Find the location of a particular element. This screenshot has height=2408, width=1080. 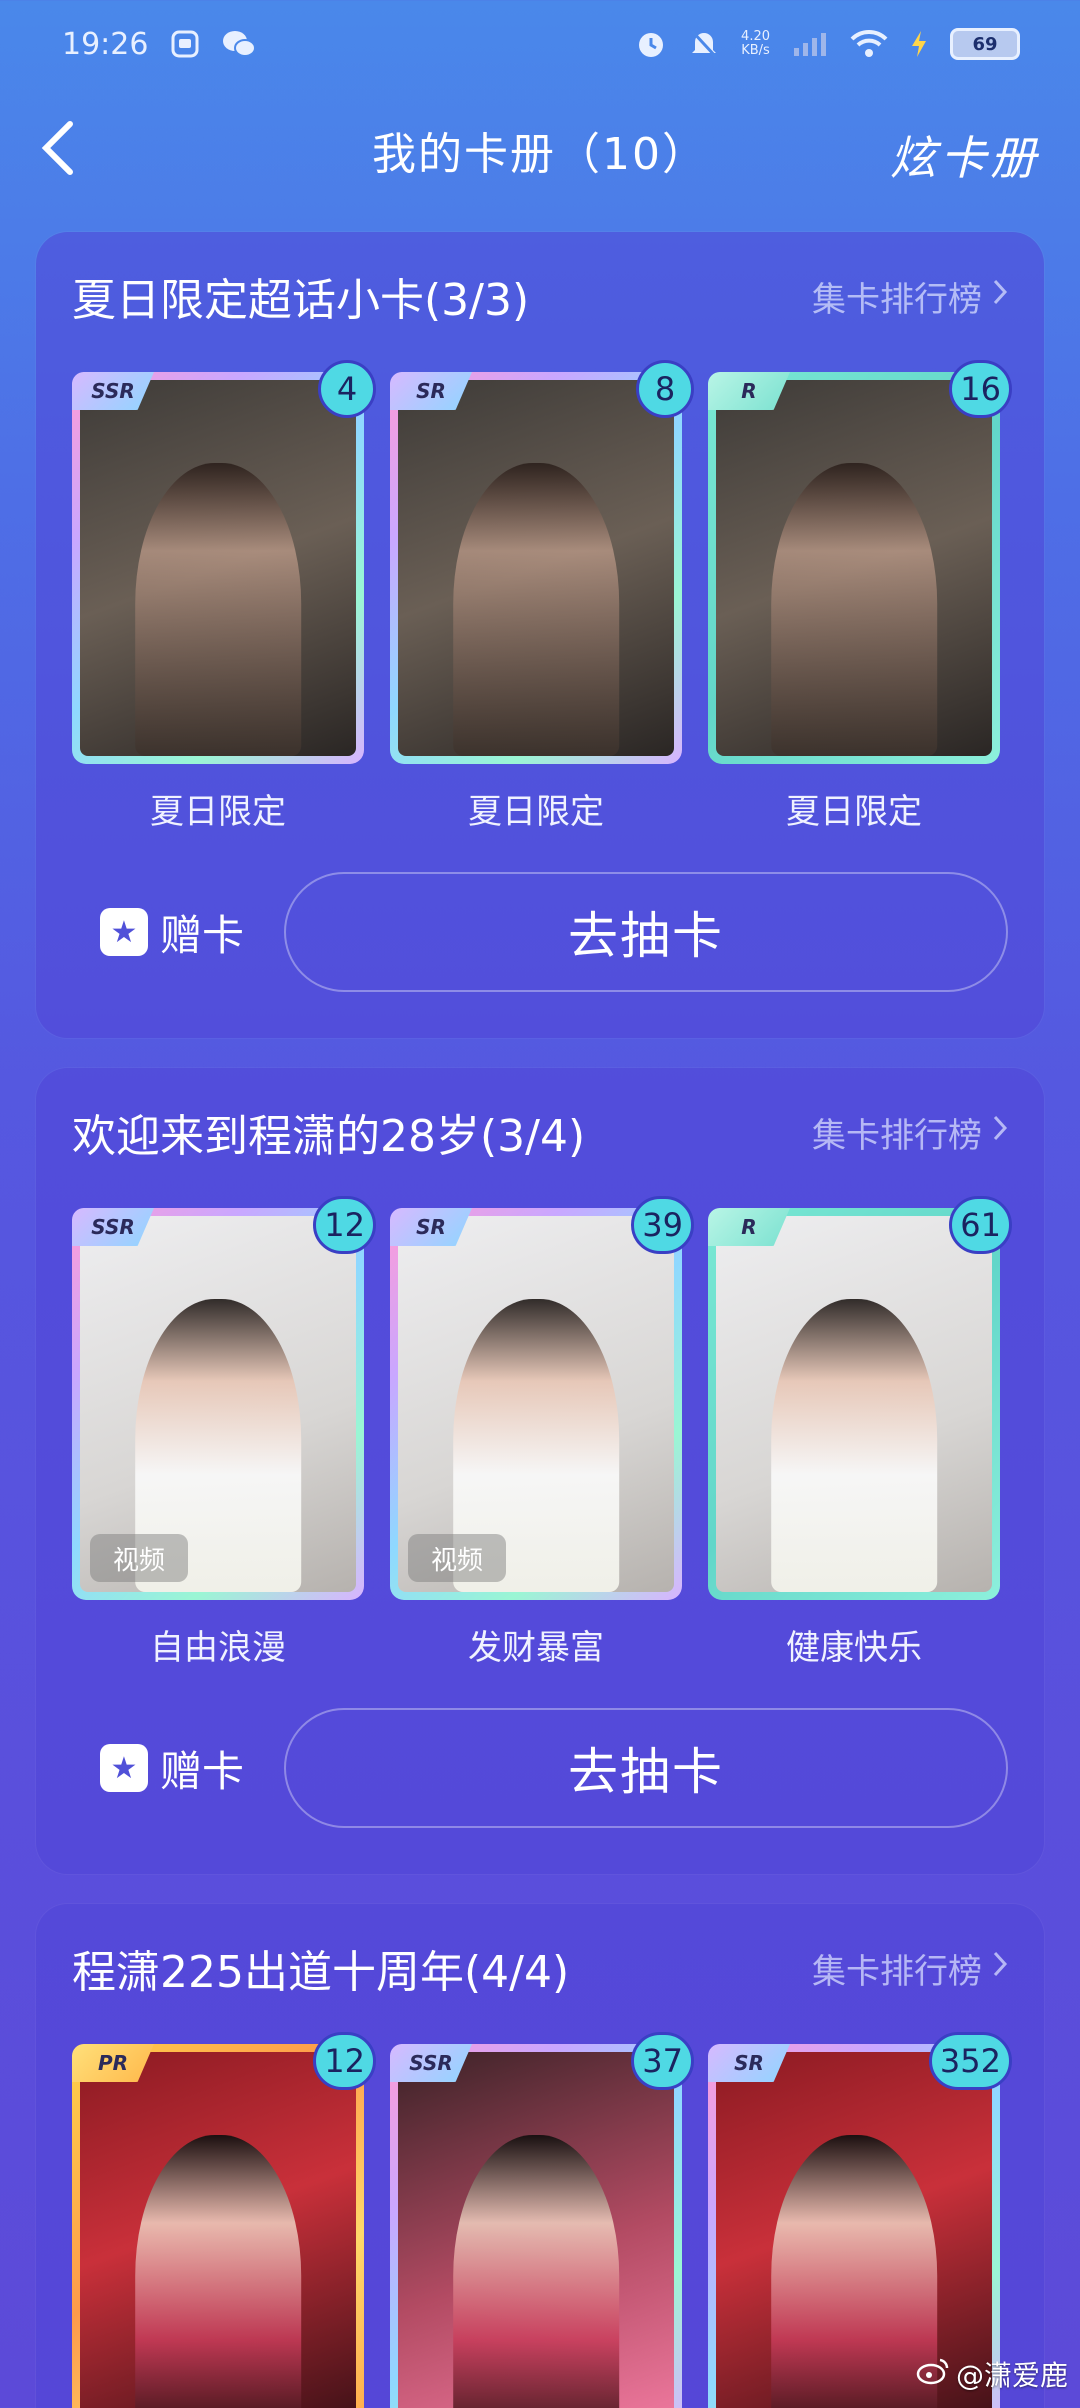

back-button is located at coordinates (68, 150).